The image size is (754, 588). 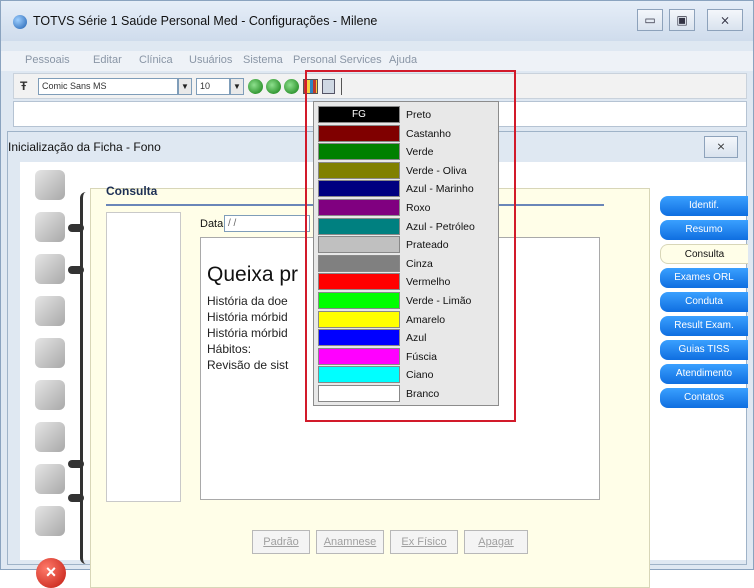 I want to click on phone-icon, so click(x=50, y=521).